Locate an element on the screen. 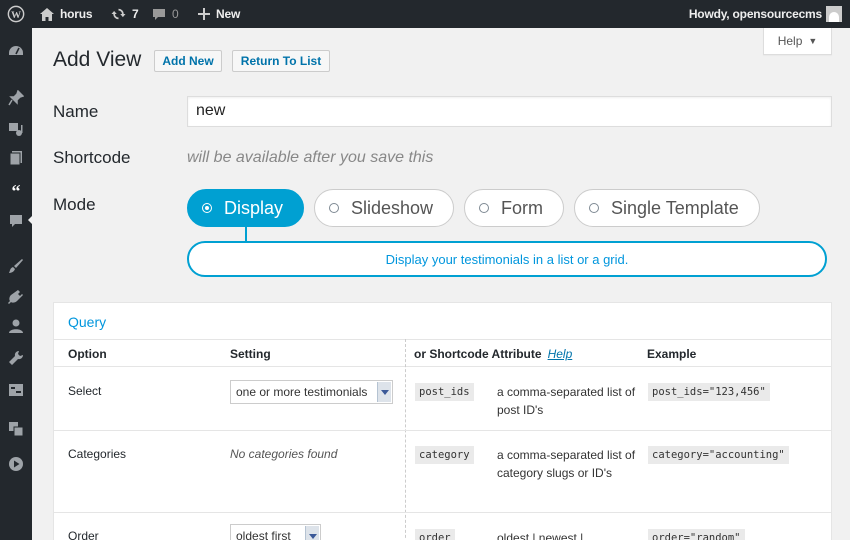 This screenshot has width=850, height=540. select-testimonials-dropdown: one or more testimonials is located at coordinates (311, 392).